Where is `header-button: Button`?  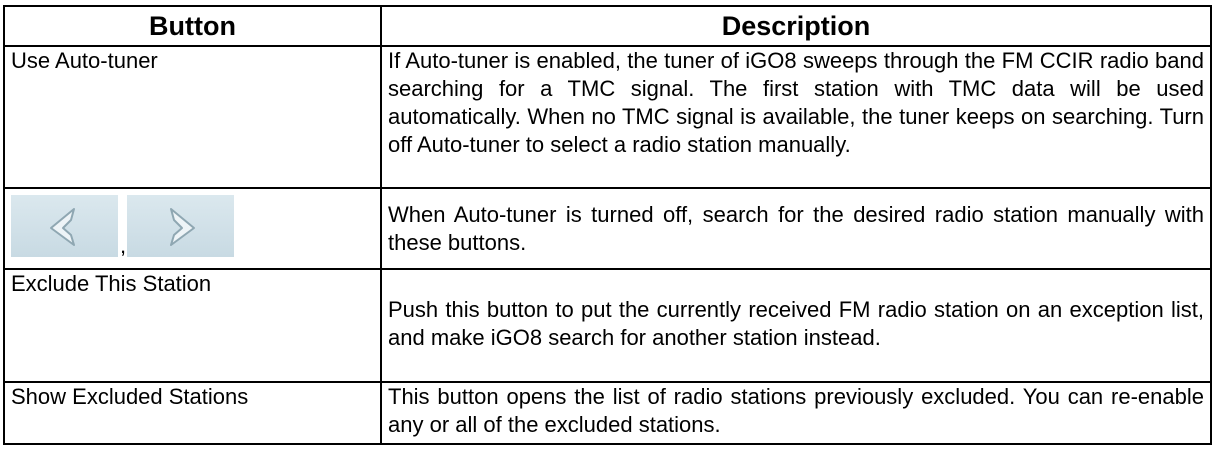
header-button: Button is located at coordinates (192, 26).